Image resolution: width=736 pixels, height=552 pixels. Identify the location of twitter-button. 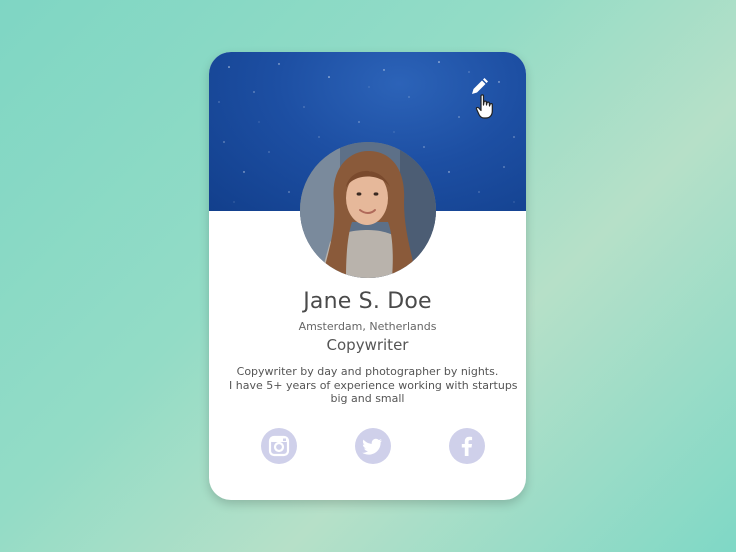
(373, 446).